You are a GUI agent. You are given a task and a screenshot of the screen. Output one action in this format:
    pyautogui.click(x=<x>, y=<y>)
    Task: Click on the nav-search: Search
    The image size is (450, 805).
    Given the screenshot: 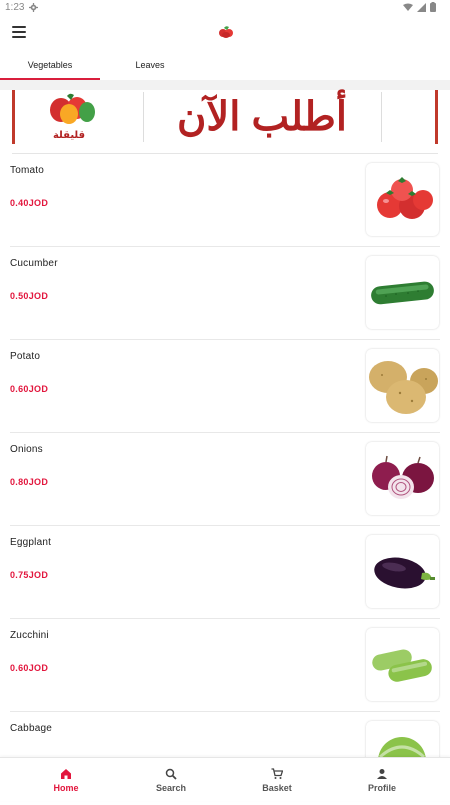 What is the action you would take?
    pyautogui.click(x=171, y=779)
    